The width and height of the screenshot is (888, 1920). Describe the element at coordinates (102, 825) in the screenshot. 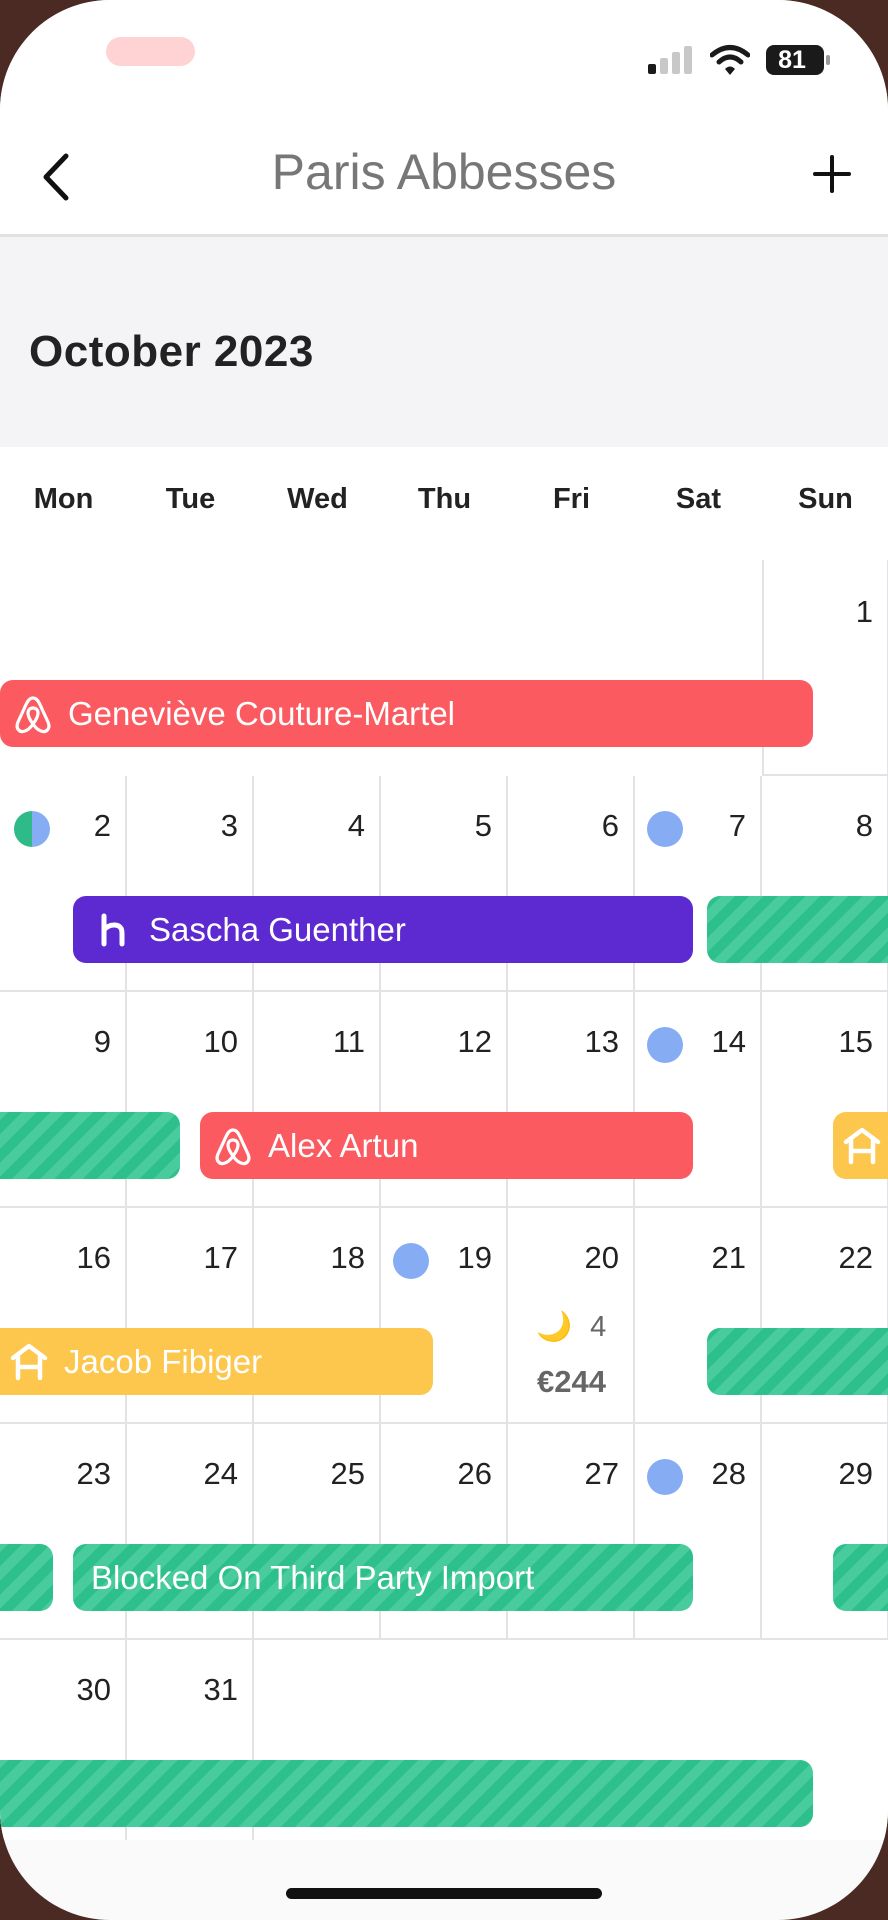

I see `day-number: 2` at that location.